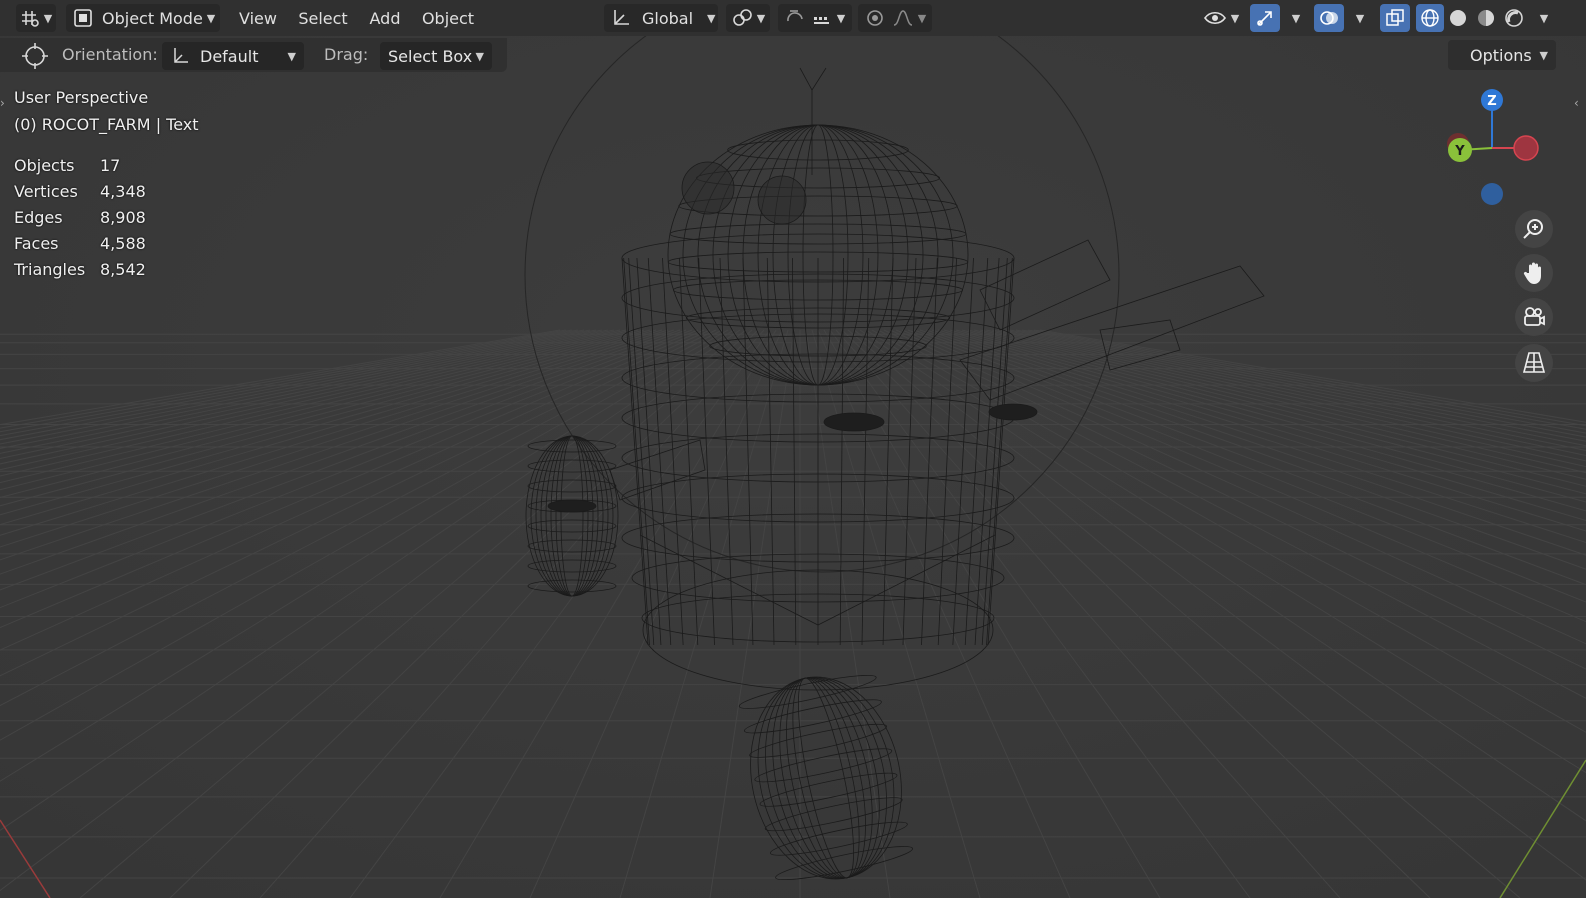 The width and height of the screenshot is (1586, 898). I want to click on grid-view-icon, so click(1534, 363).